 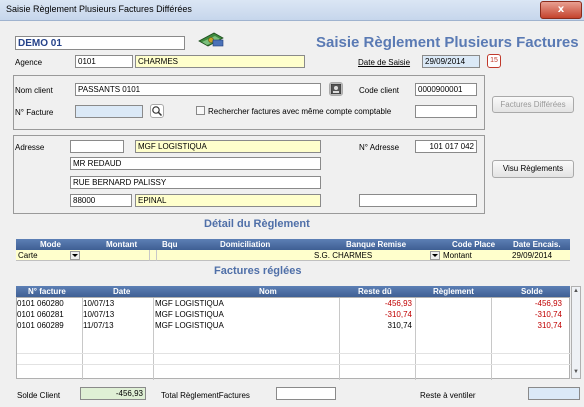 What do you see at coordinates (561, 10) in the screenshot?
I see `close-button: x` at bounding box center [561, 10].